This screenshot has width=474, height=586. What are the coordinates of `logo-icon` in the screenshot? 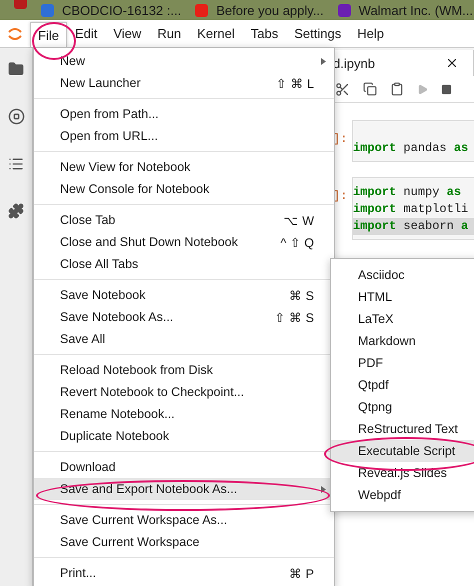 It's located at (15, 34).